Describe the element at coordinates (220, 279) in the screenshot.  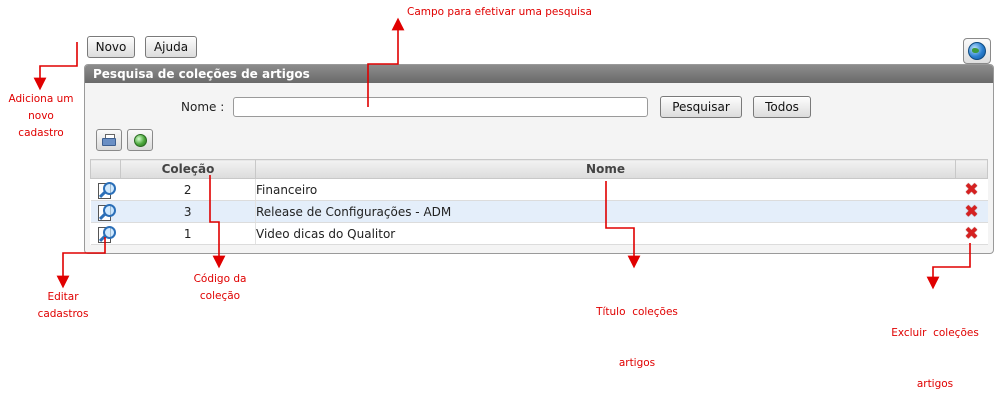
I see `annotation-line: Código da` at that location.